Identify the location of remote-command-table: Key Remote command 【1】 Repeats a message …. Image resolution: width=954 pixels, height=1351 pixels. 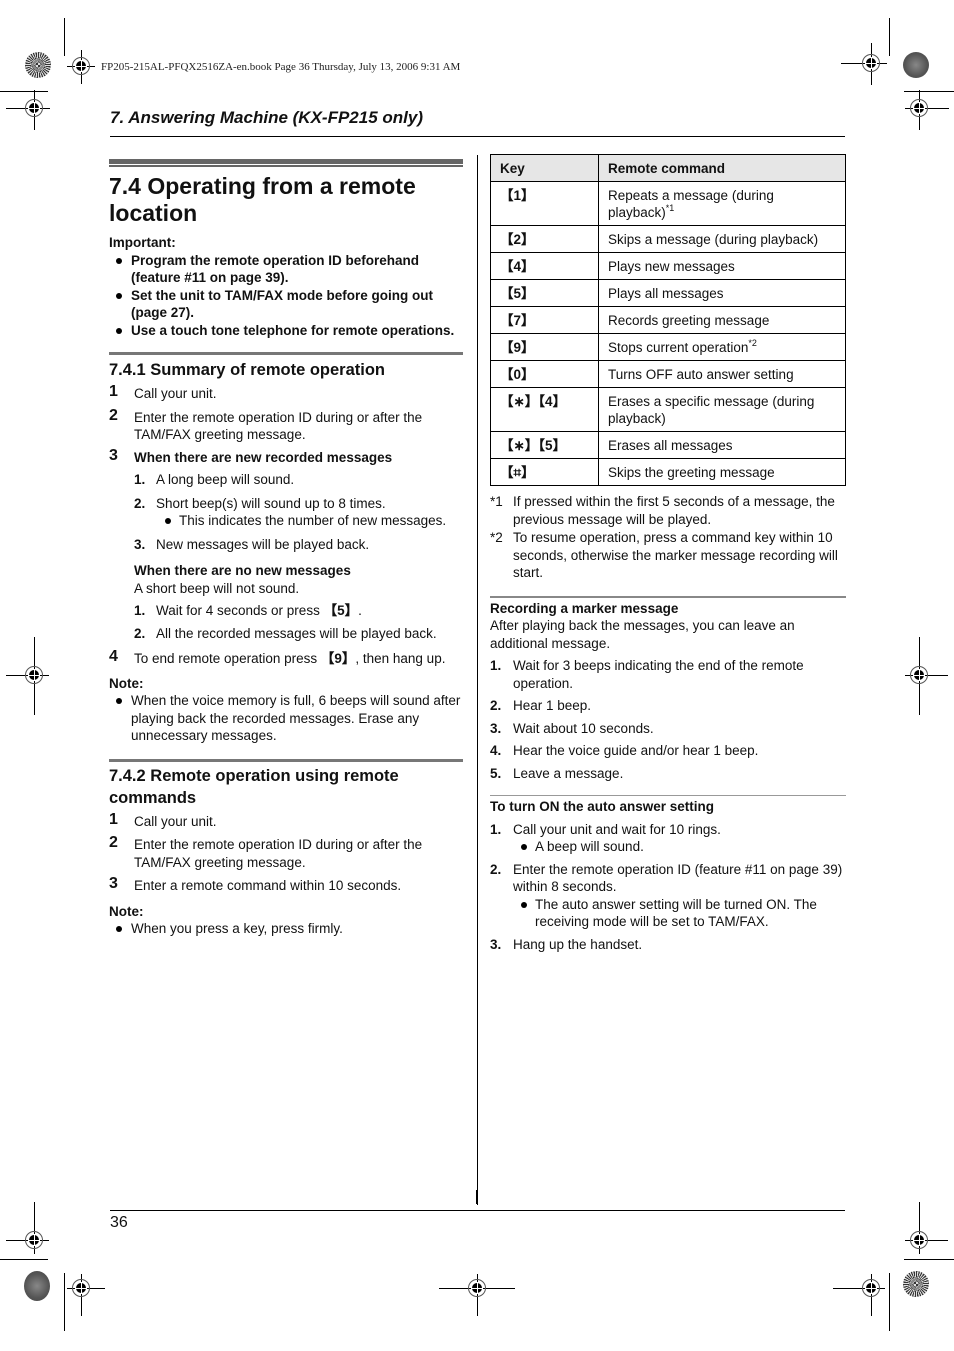
(668, 320).